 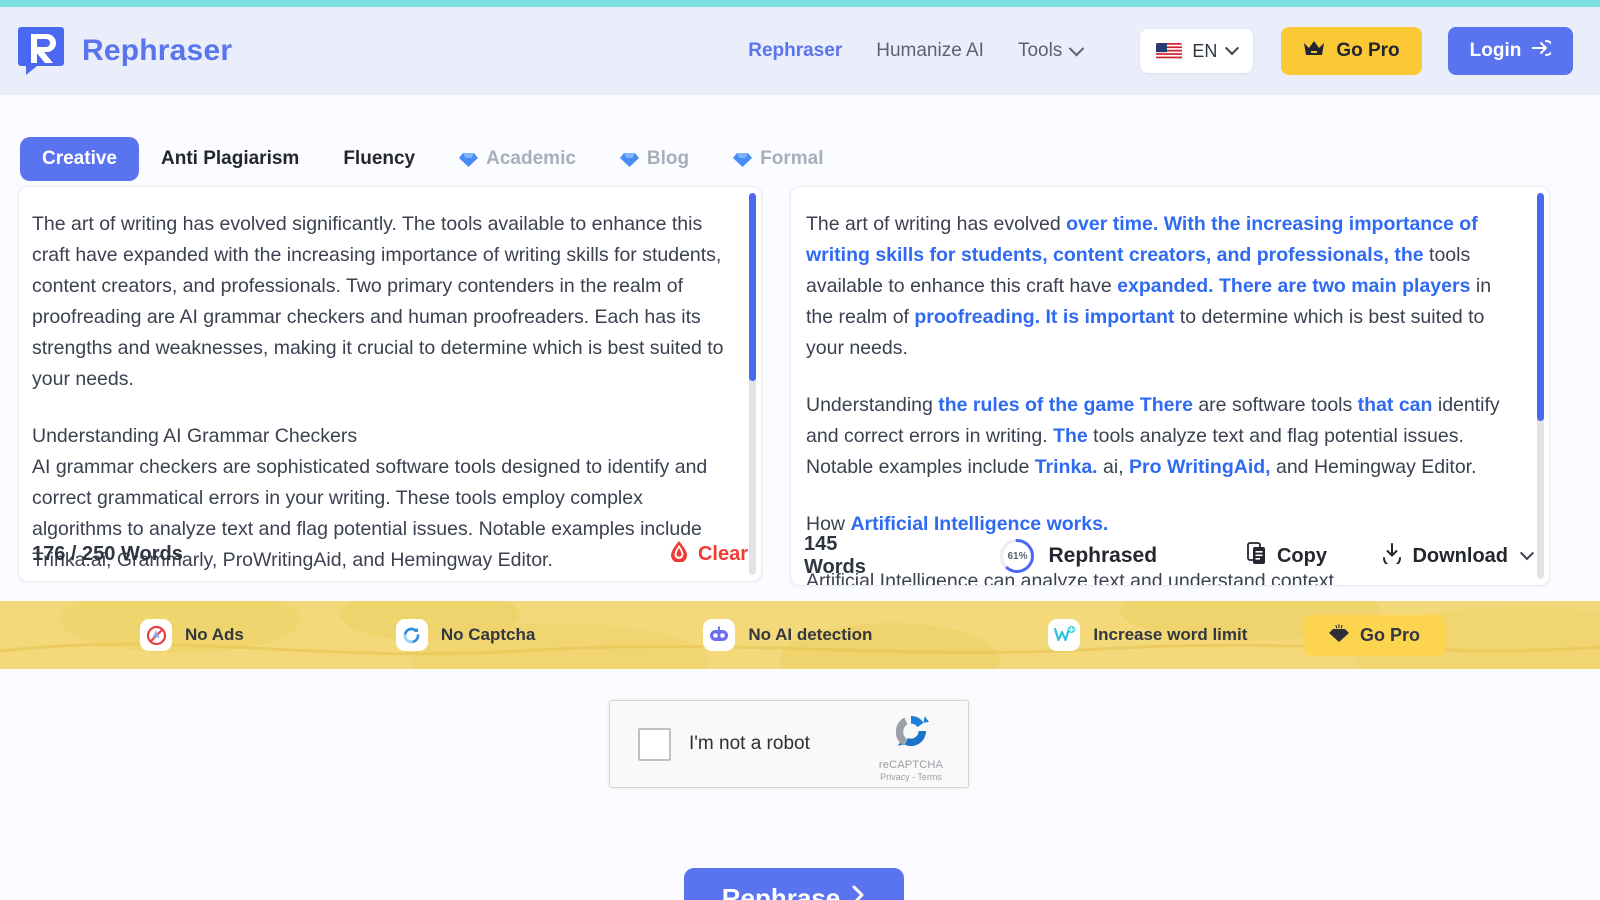 I want to click on input-scrollbar, so click(x=752, y=384).